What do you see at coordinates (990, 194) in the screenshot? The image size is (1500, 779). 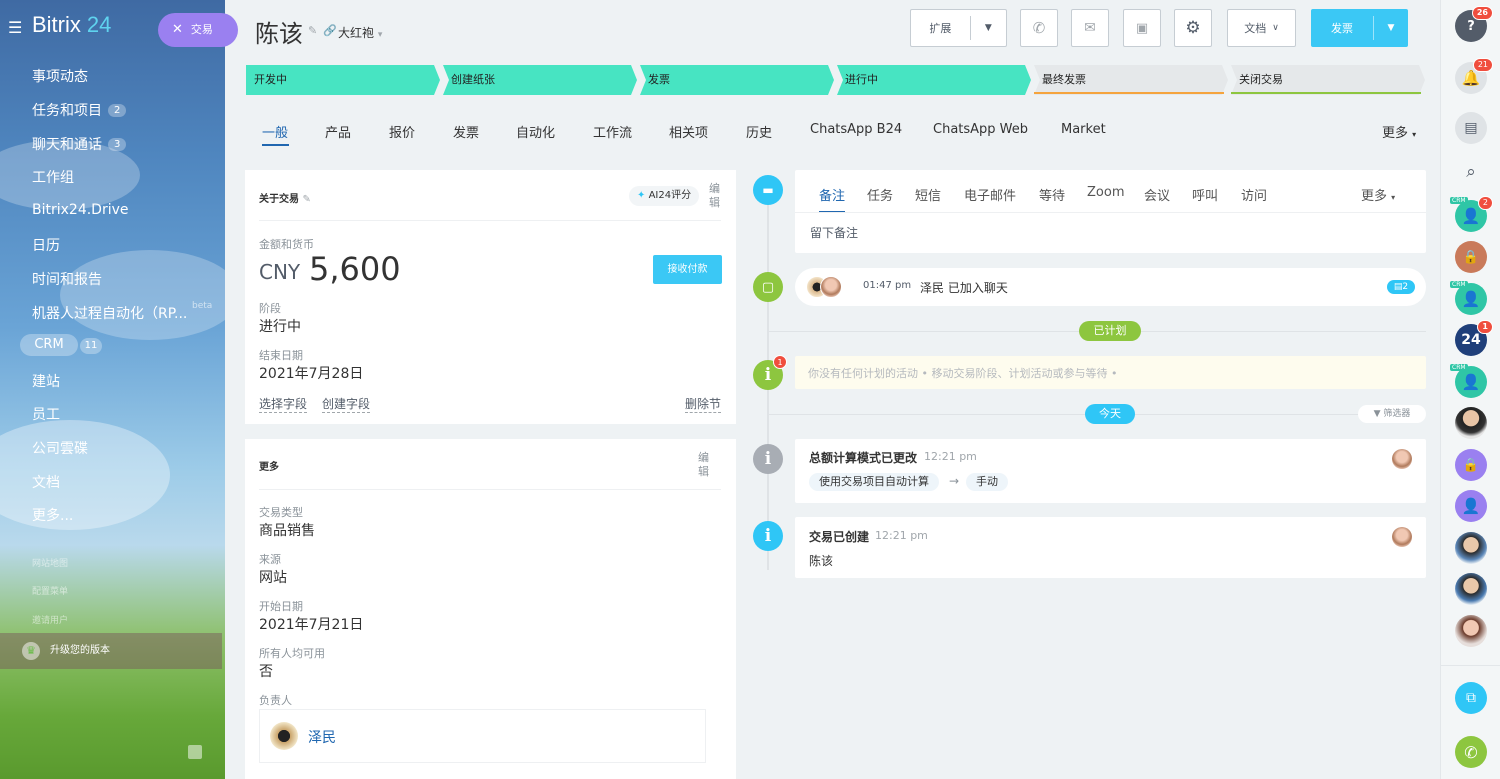 I see `tab-email: 电子邮件` at bounding box center [990, 194].